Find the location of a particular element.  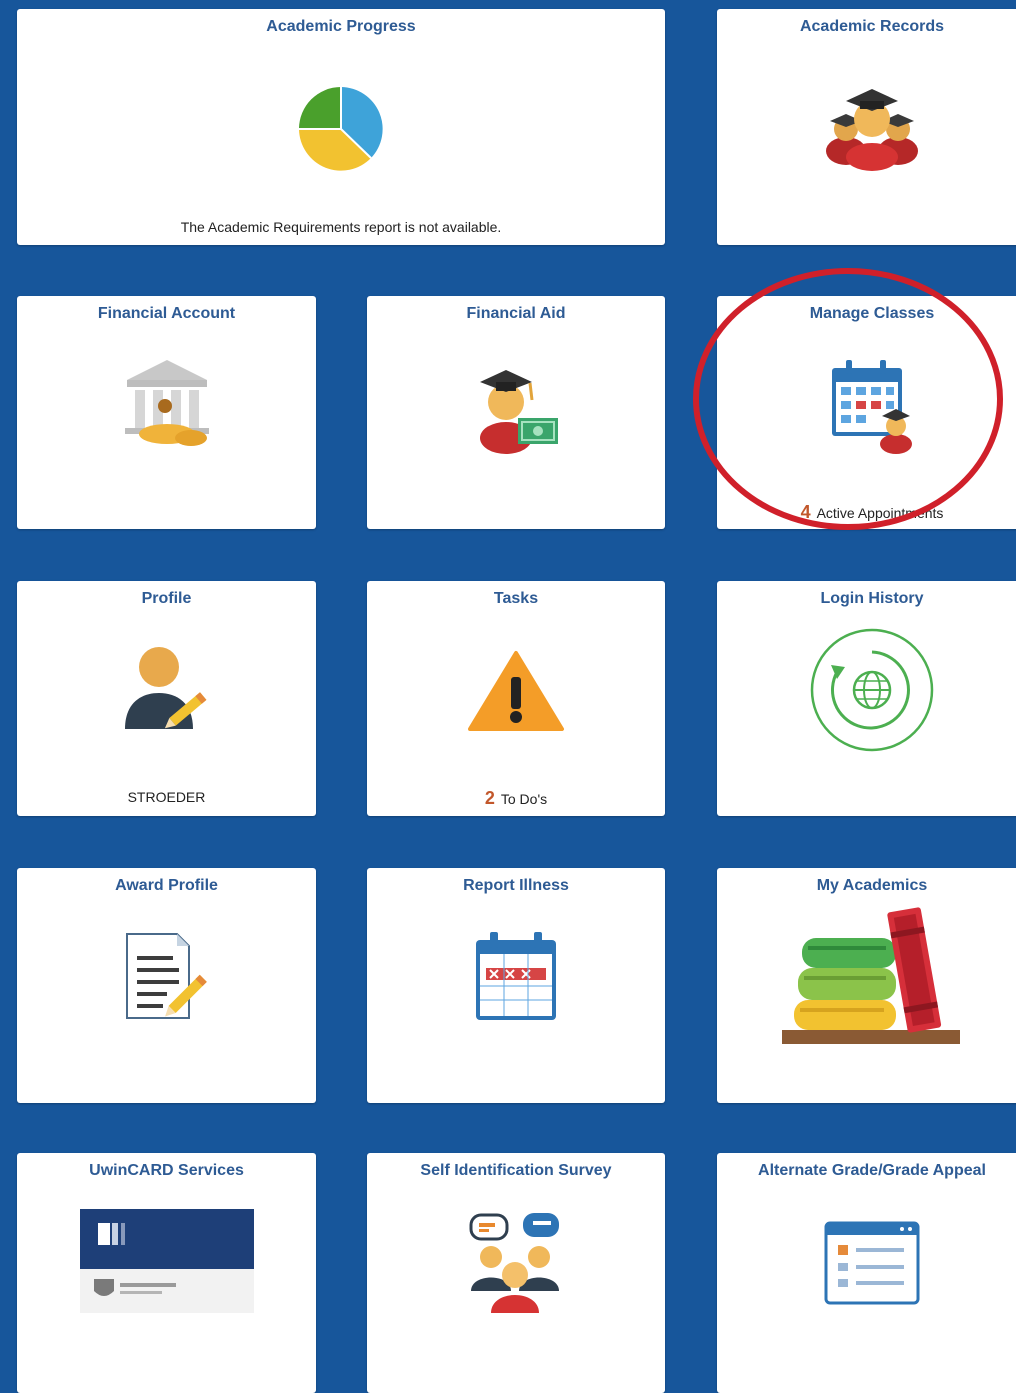

tile-self-identification-survey: Self Identification Survey is located at coordinates (516, 1273).